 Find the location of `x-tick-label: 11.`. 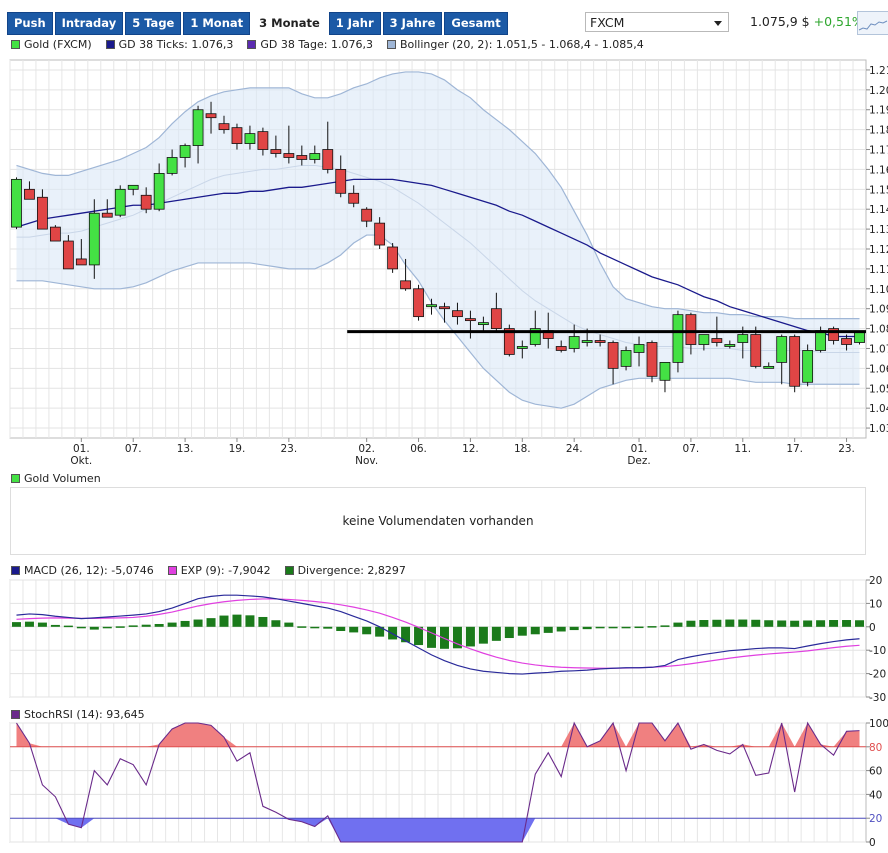

x-tick-label: 11. is located at coordinates (742, 449).